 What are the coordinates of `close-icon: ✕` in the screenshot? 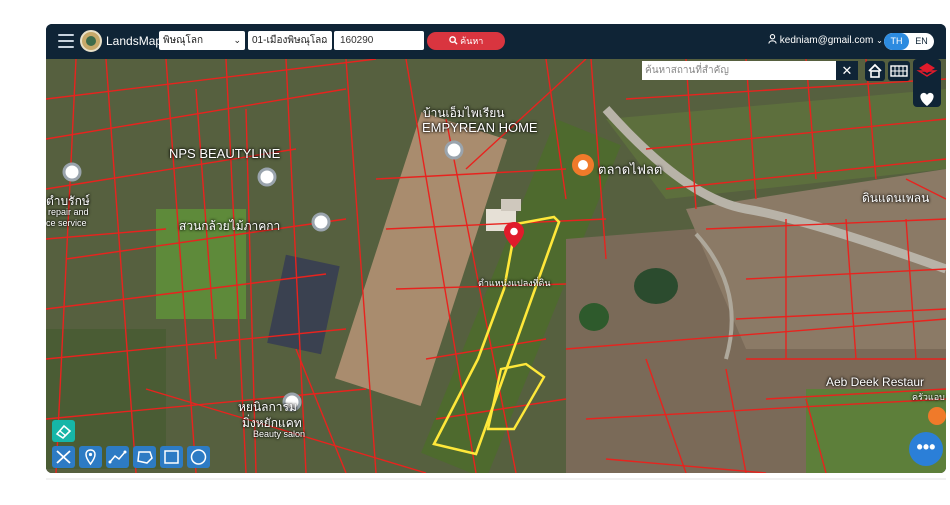 It's located at (847, 70).